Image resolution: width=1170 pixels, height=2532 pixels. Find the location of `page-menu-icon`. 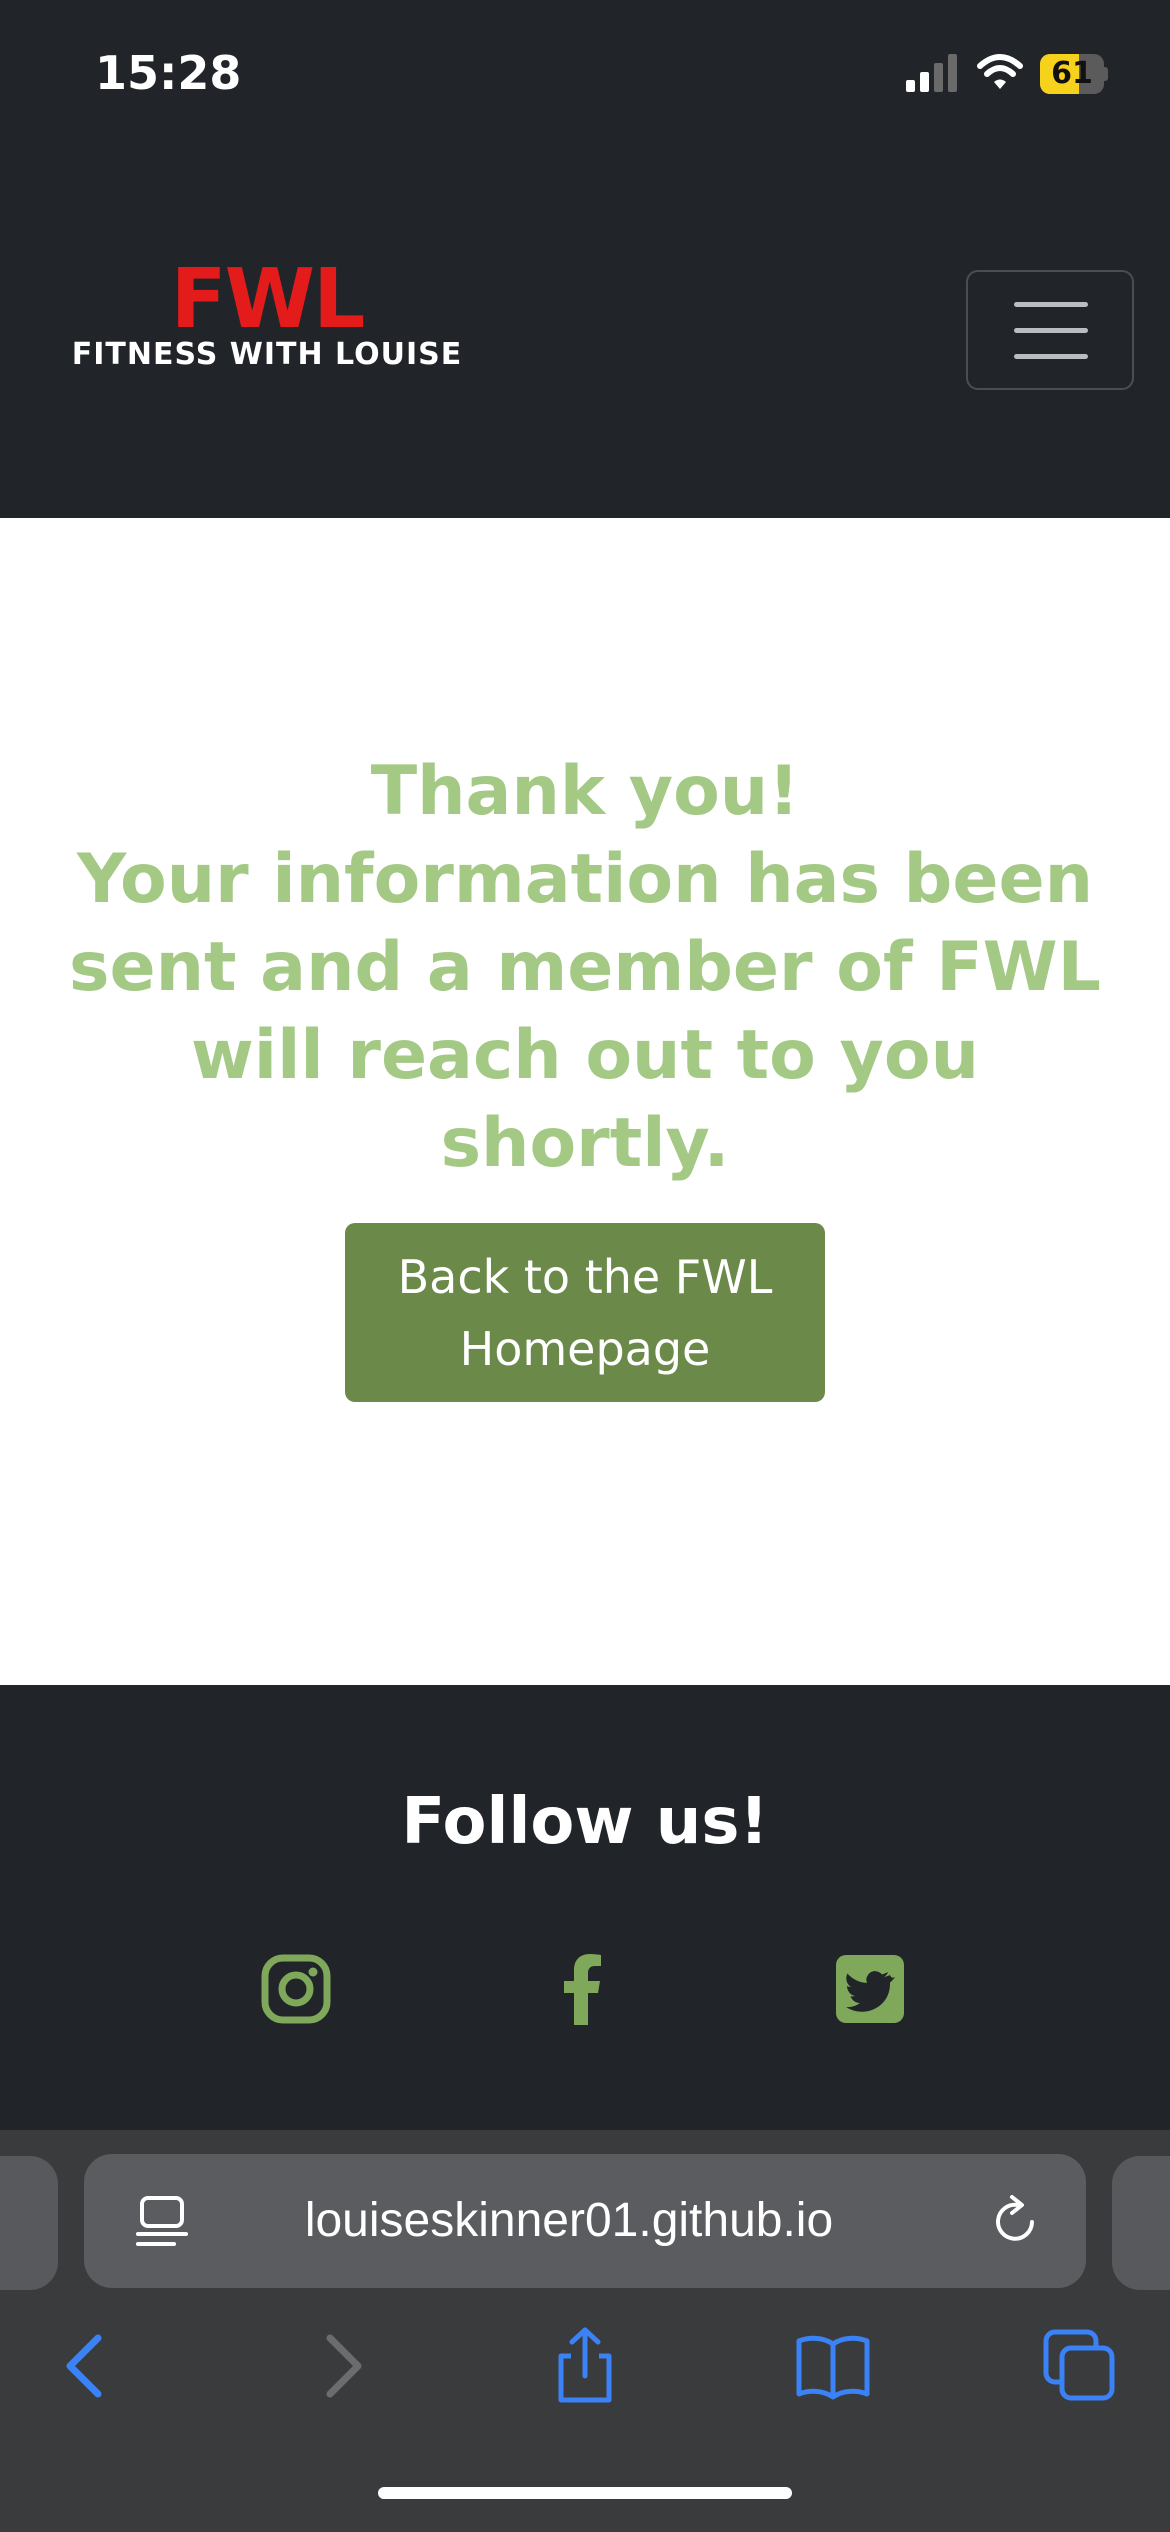

page-menu-icon is located at coordinates (162, 2222).